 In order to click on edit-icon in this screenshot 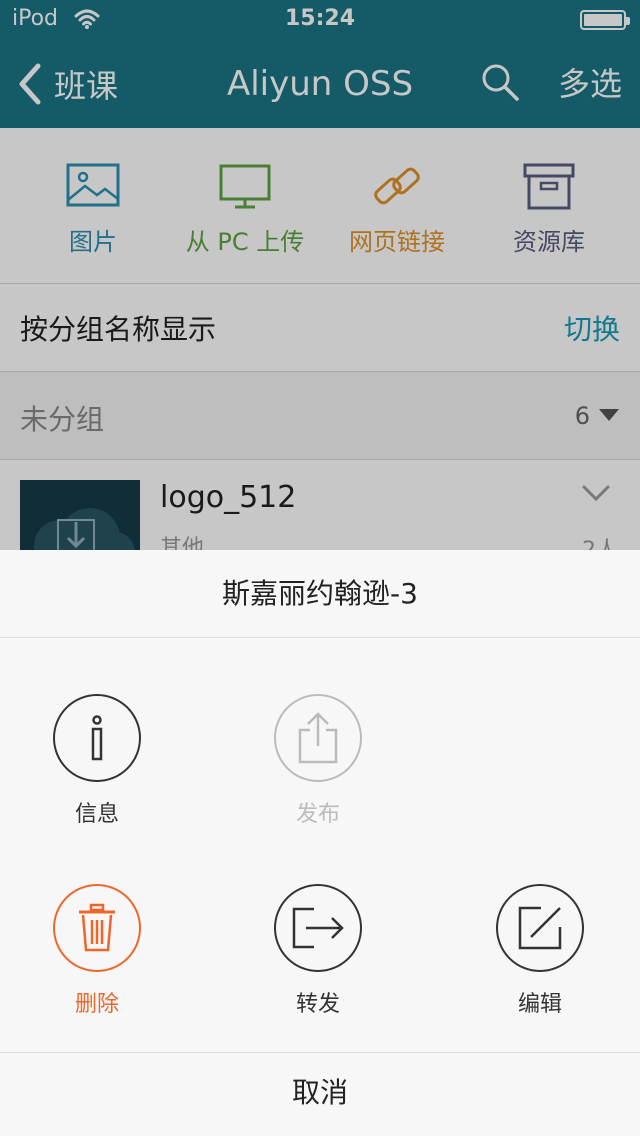, I will do `click(540, 928)`.